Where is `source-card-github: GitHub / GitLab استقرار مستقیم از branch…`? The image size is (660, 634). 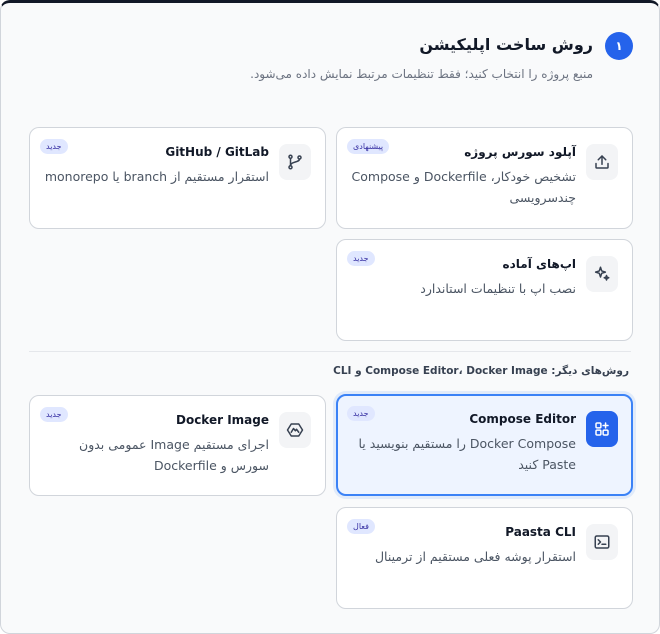 source-card-github: GitHub / GitLab استقرار مستقیم از branch… is located at coordinates (177, 178).